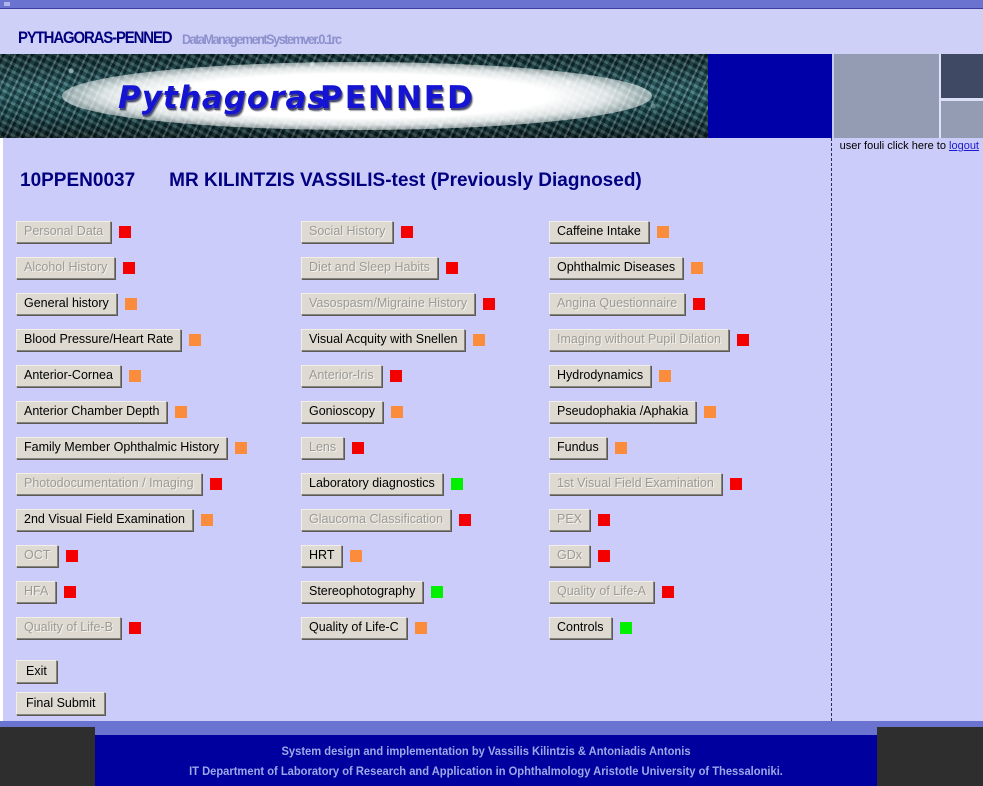  Describe the element at coordinates (887, 96) in the screenshot. I see `banner-gray-block` at that location.